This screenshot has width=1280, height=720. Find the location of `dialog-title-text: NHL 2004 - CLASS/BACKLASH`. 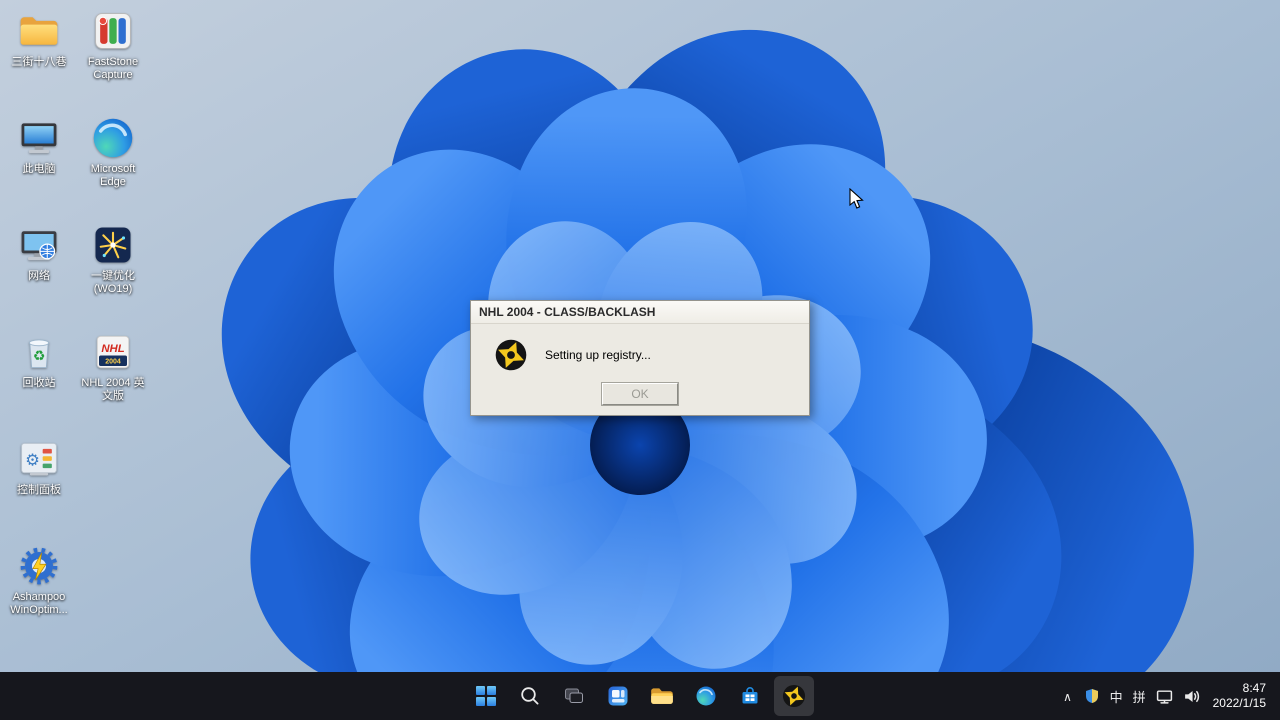

dialog-title-text: NHL 2004 - CLASS/BACKLASH is located at coordinates (567, 312).